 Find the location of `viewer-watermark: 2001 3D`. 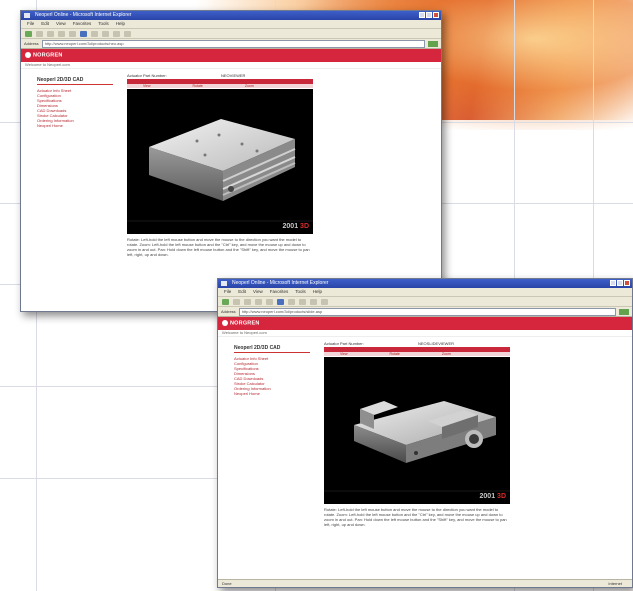

viewer-watermark: 2001 3D is located at coordinates (296, 226).